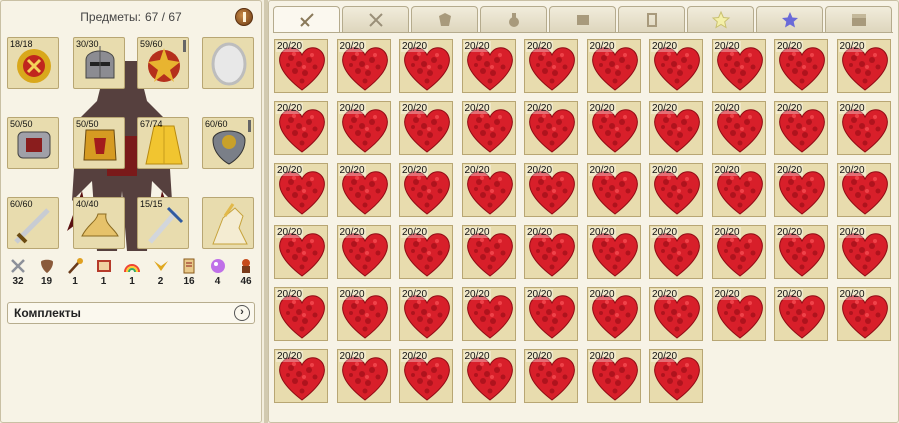 Image resolution: width=899 pixels, height=423 pixels. I want to click on tab-potions, so click(513, 19).